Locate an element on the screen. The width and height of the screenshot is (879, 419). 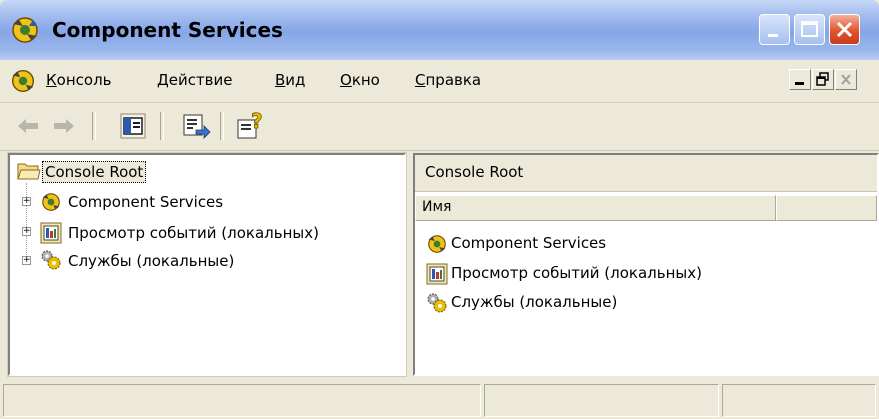
tree-line is located at coordinates (26, 223).